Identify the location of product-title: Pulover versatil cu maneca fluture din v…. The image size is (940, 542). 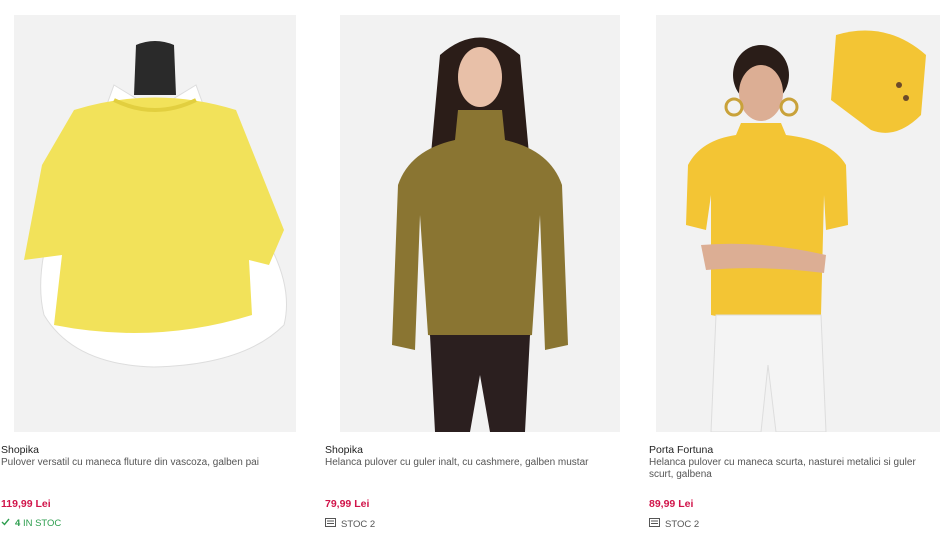
(147, 463).